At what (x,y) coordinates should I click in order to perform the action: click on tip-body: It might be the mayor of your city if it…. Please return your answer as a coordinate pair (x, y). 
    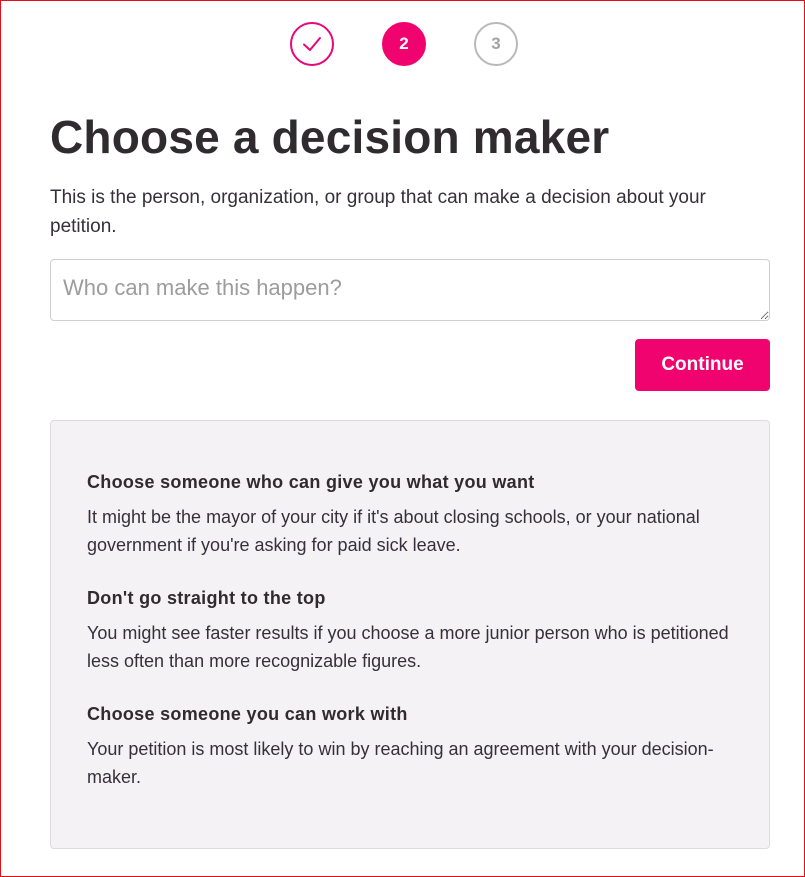
    Looking at the image, I should click on (393, 531).